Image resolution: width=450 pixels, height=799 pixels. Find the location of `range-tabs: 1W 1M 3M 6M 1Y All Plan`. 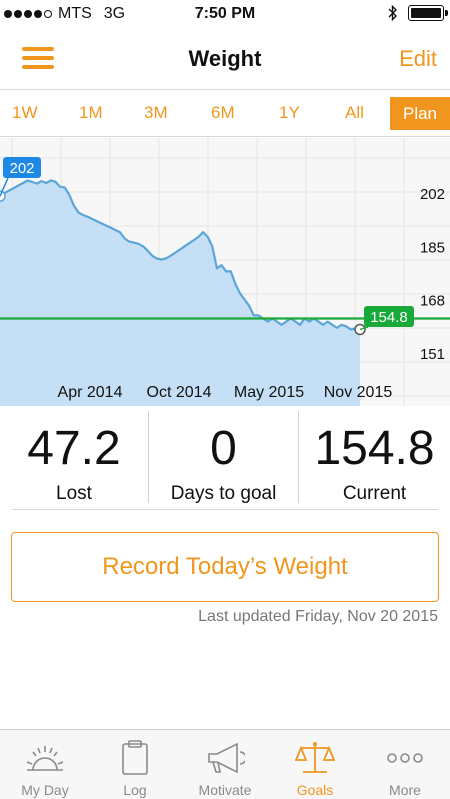

range-tabs: 1W 1M 3M 6M 1Y All Plan is located at coordinates (225, 114).